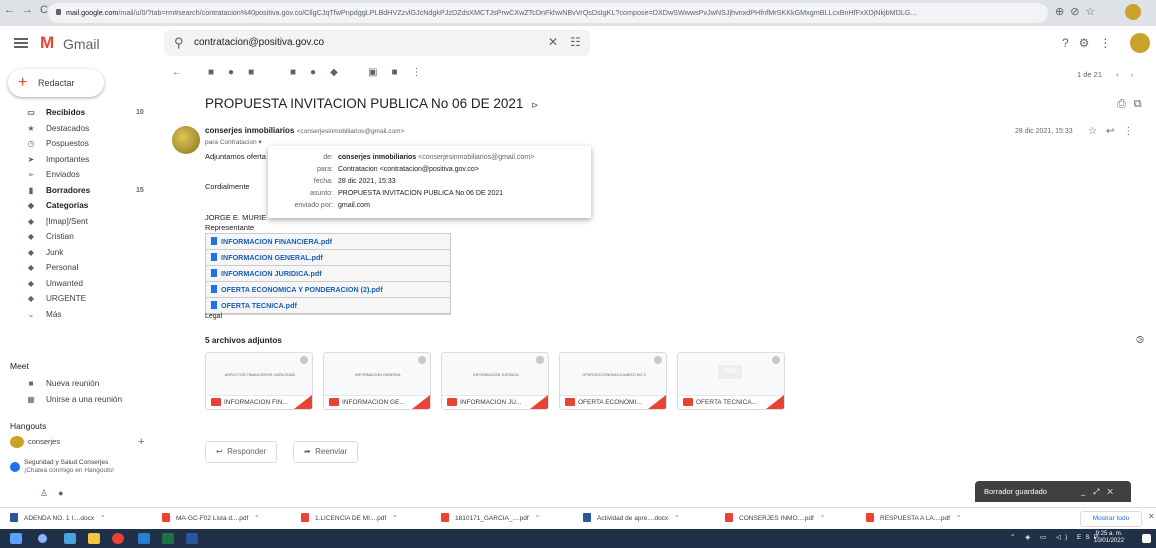 The width and height of the screenshot is (1156, 548). I want to click on gmail-logo-text: Gmail, so click(81, 44).